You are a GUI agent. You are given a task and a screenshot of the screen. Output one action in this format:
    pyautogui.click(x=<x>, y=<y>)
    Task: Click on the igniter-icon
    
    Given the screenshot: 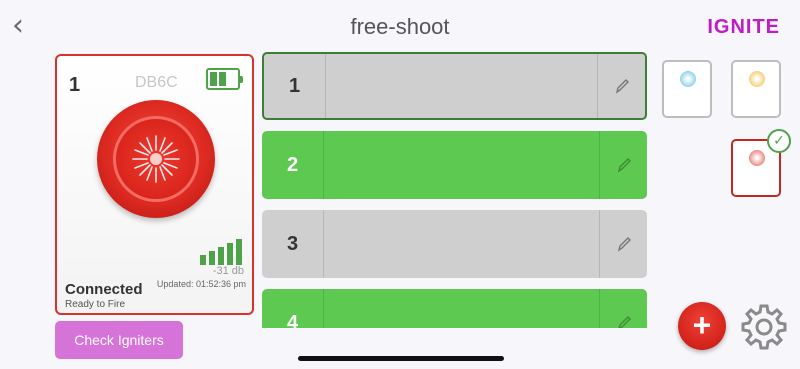 What is the action you would take?
    pyautogui.click(x=156, y=159)
    